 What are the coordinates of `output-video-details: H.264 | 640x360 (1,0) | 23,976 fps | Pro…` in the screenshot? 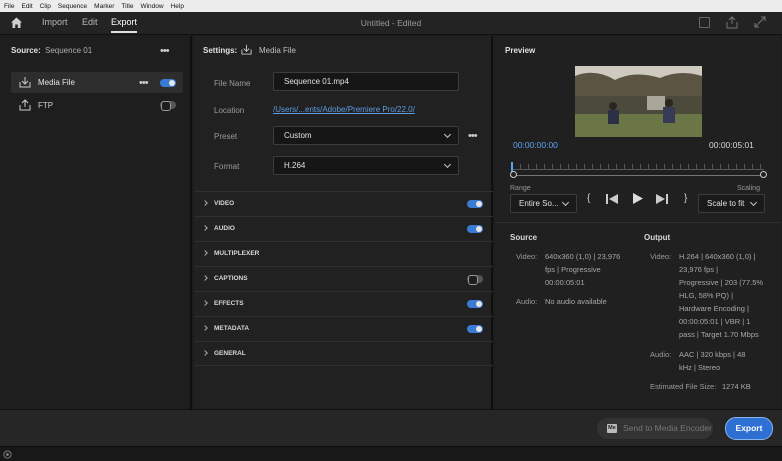 It's located at (721, 295).